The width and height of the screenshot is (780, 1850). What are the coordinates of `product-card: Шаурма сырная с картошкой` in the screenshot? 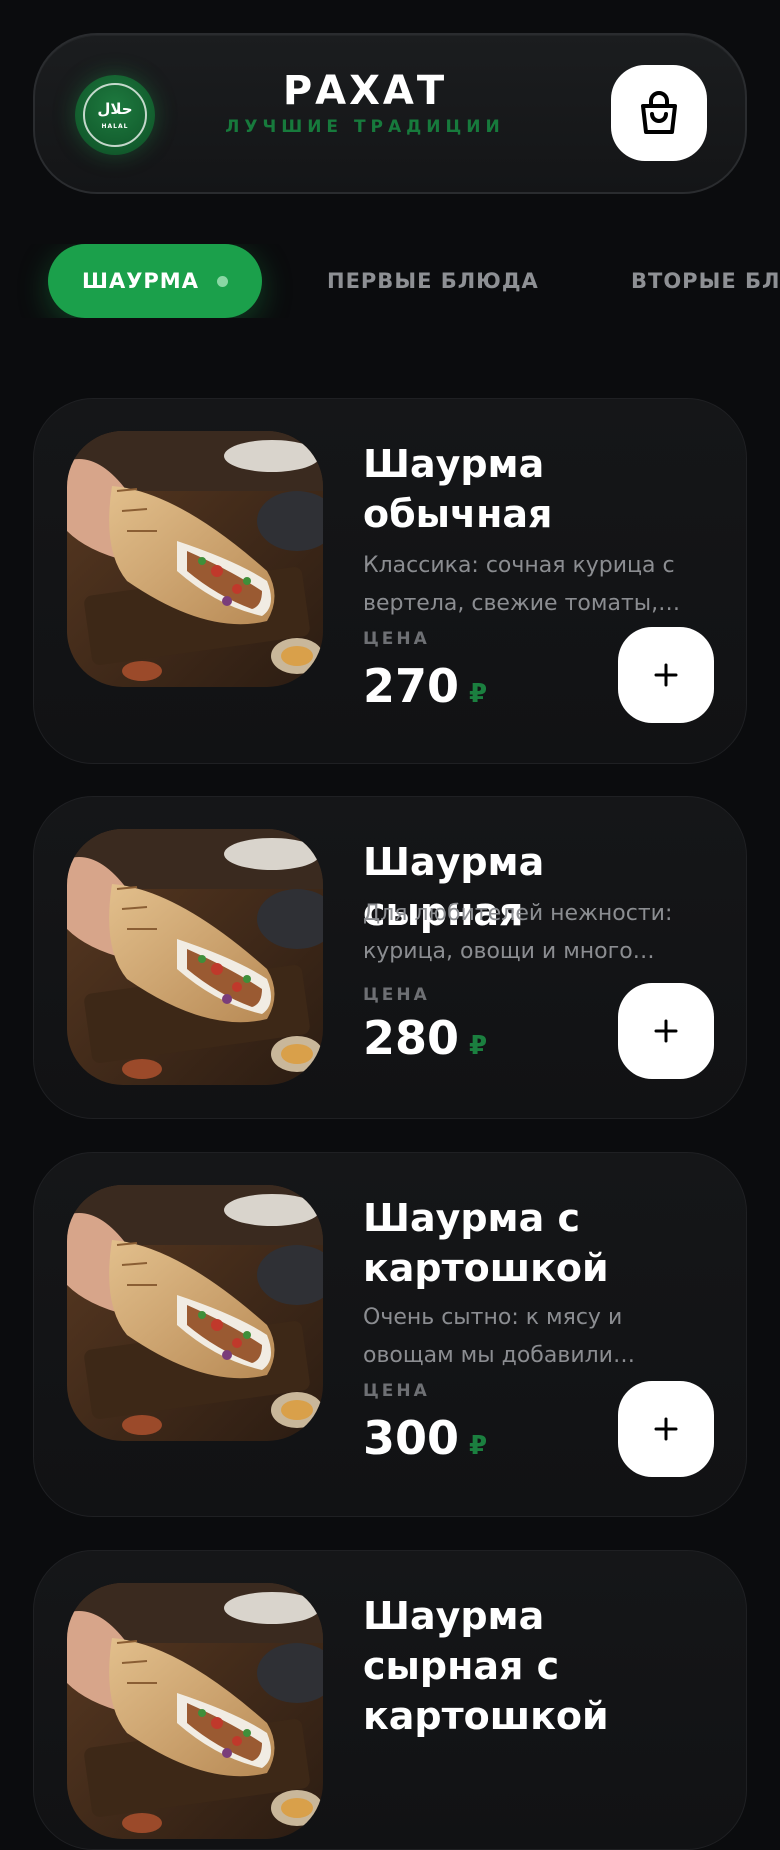 It's located at (390, 1700).